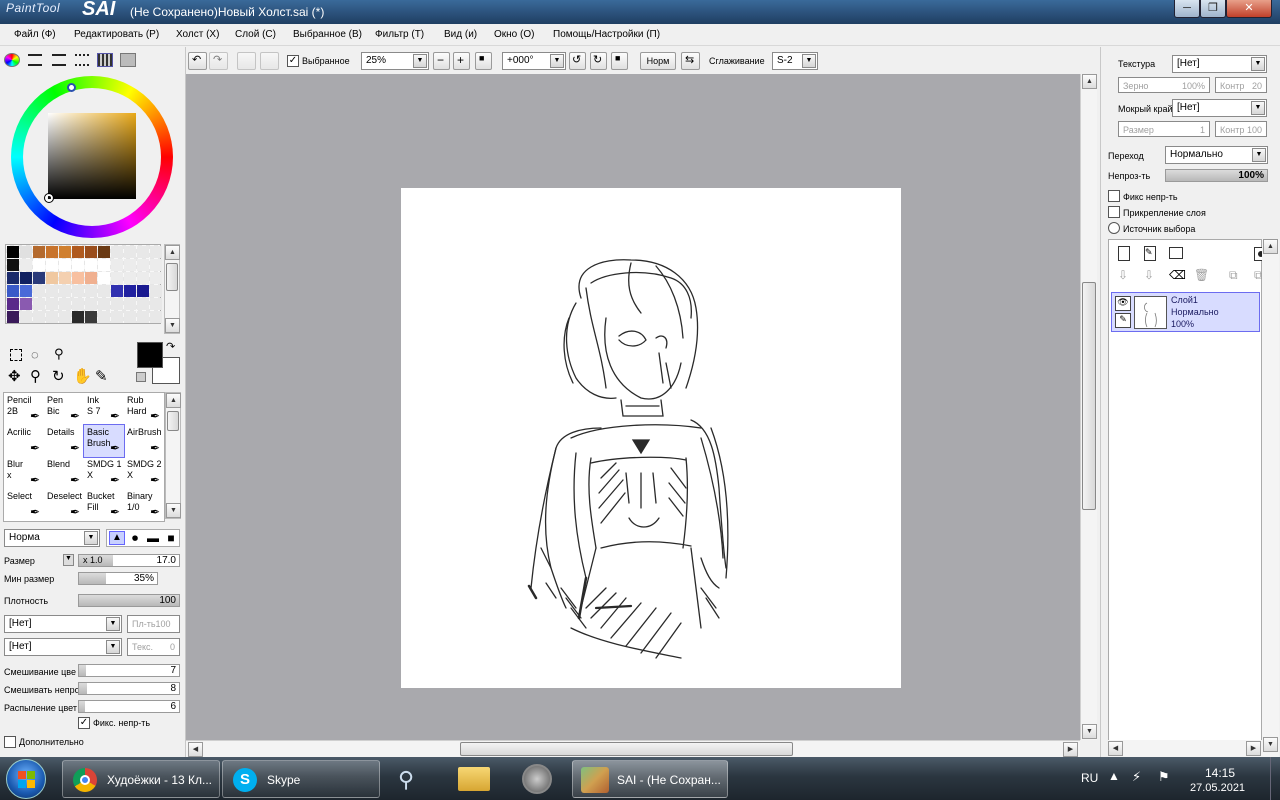 The width and height of the screenshot is (1280, 800). What do you see at coordinates (461, 61) in the screenshot?
I see `zoom-in-icon: +` at bounding box center [461, 61].